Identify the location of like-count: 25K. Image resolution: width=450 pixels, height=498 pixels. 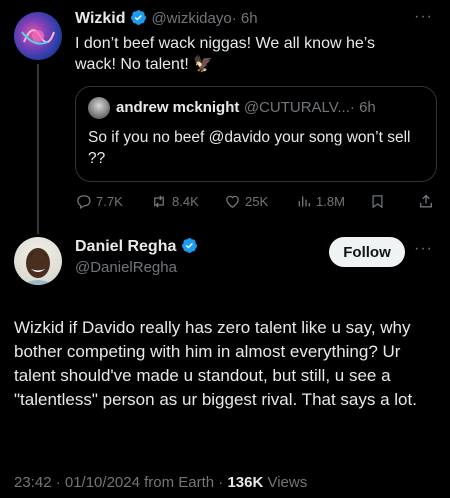
(257, 201).